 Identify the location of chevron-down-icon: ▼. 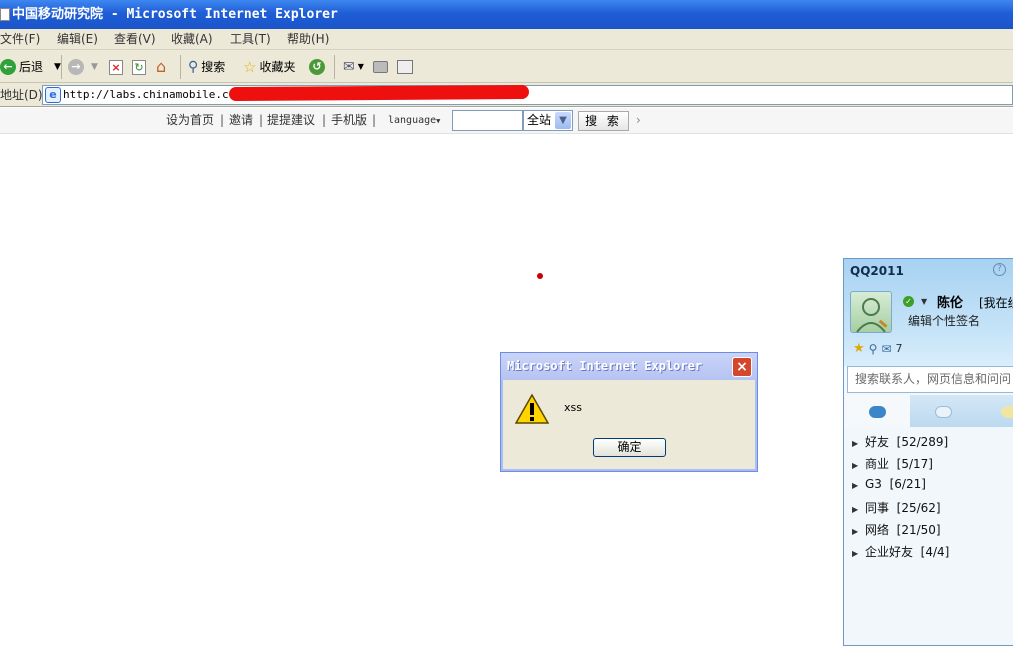
(563, 120).